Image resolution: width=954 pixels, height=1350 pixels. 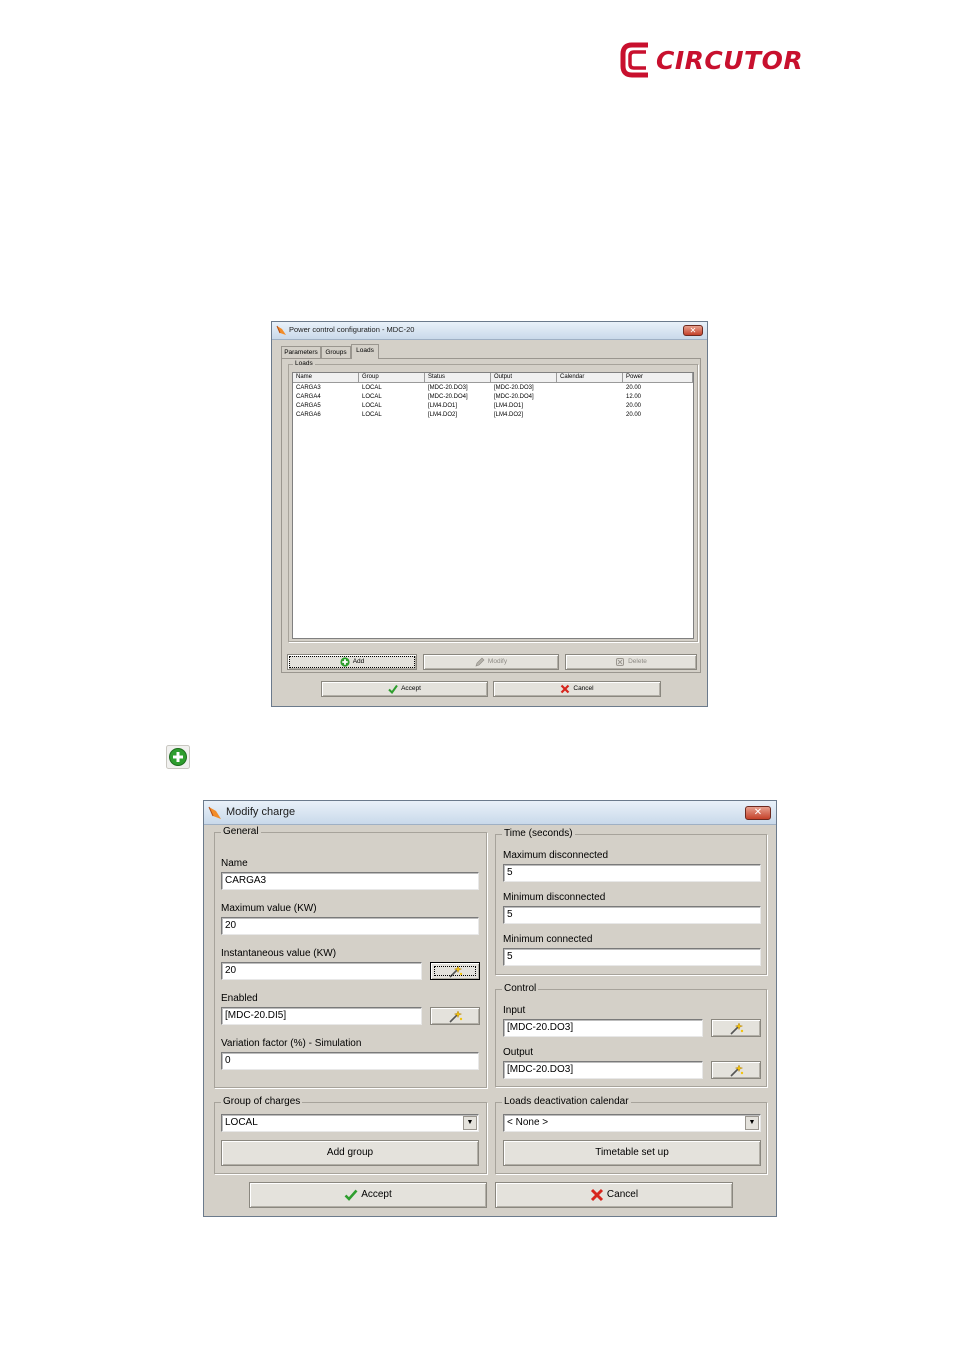 What do you see at coordinates (241, 1122) in the screenshot?
I see `group-selected-value: LOCAL` at bounding box center [241, 1122].